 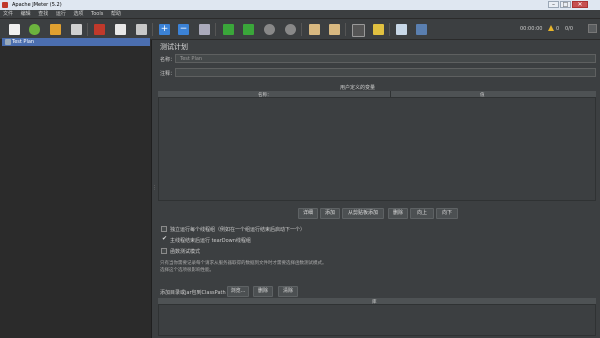 I want to click on move-down-button: 向下, so click(x=447, y=213).